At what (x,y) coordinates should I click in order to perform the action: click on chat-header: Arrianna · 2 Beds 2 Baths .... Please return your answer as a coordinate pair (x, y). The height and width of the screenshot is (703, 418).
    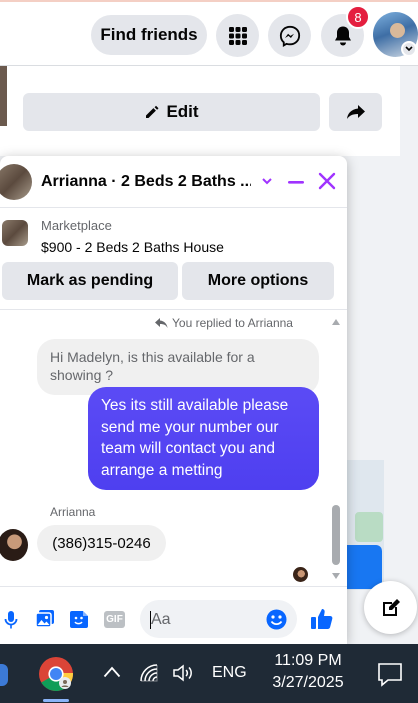
    Looking at the image, I should click on (173, 182).